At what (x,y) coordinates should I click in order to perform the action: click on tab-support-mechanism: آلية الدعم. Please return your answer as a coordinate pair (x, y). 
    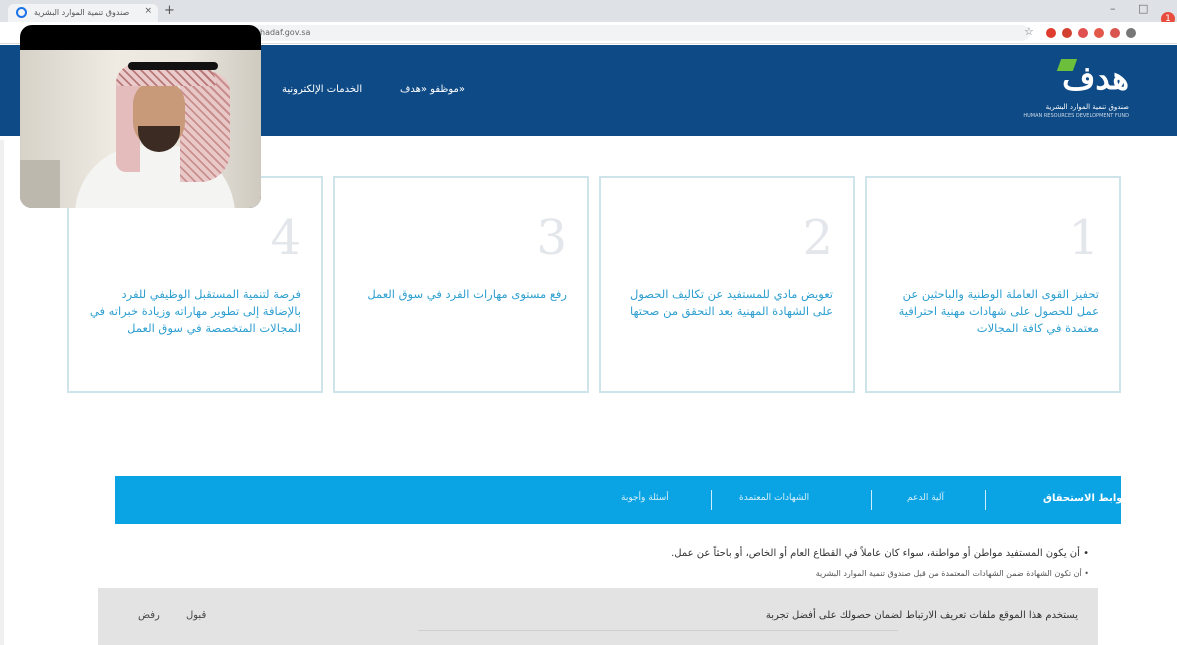
    Looking at the image, I should click on (925, 498).